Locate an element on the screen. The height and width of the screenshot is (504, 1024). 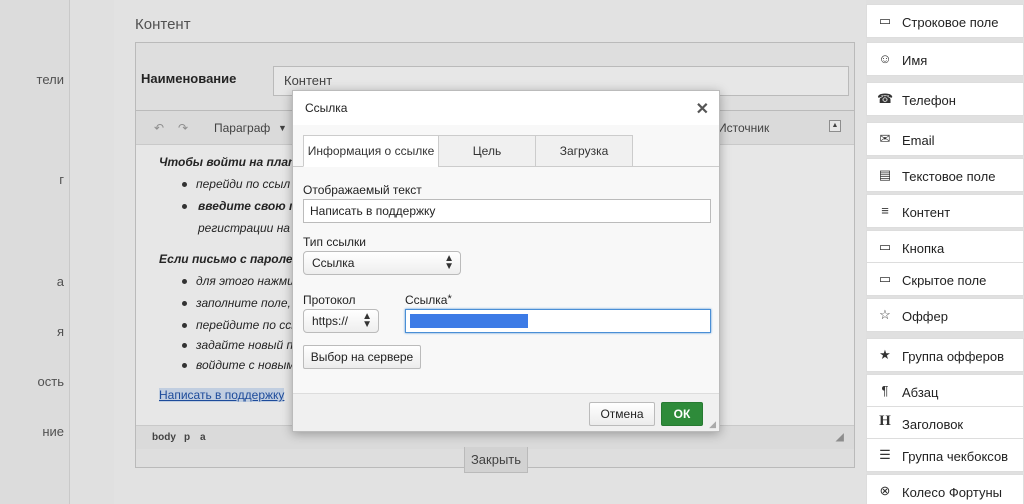
list-item: введите свою по is located at coordinates (251, 206).